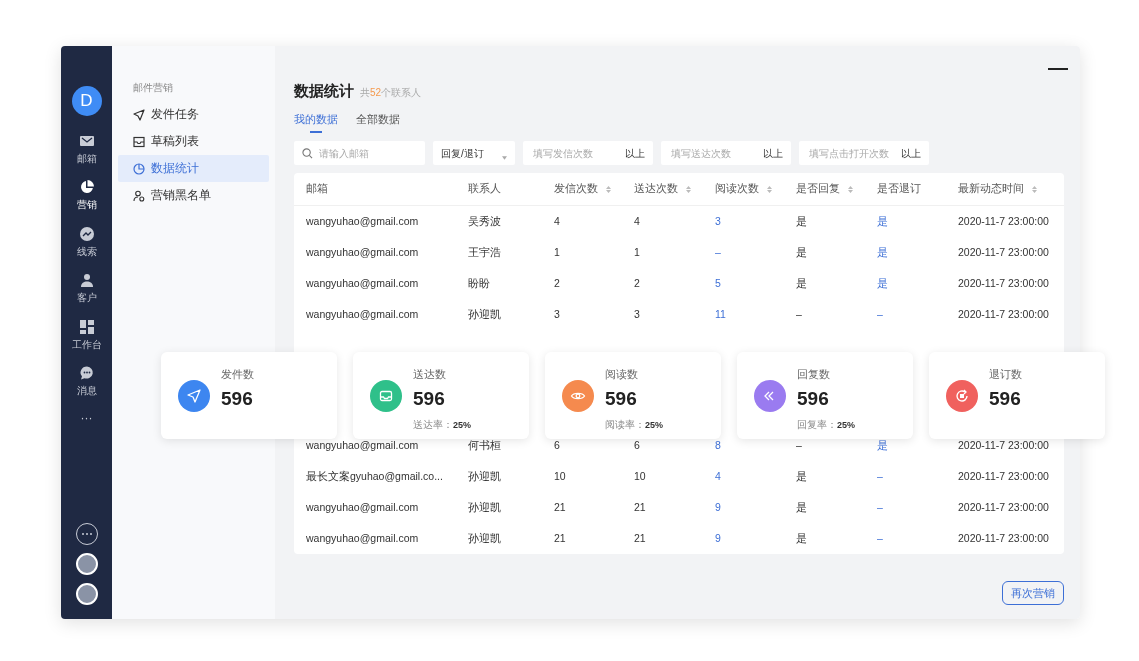 The image size is (1139, 661). I want to click on number-field: 填写送达次数 以上, so click(726, 153).